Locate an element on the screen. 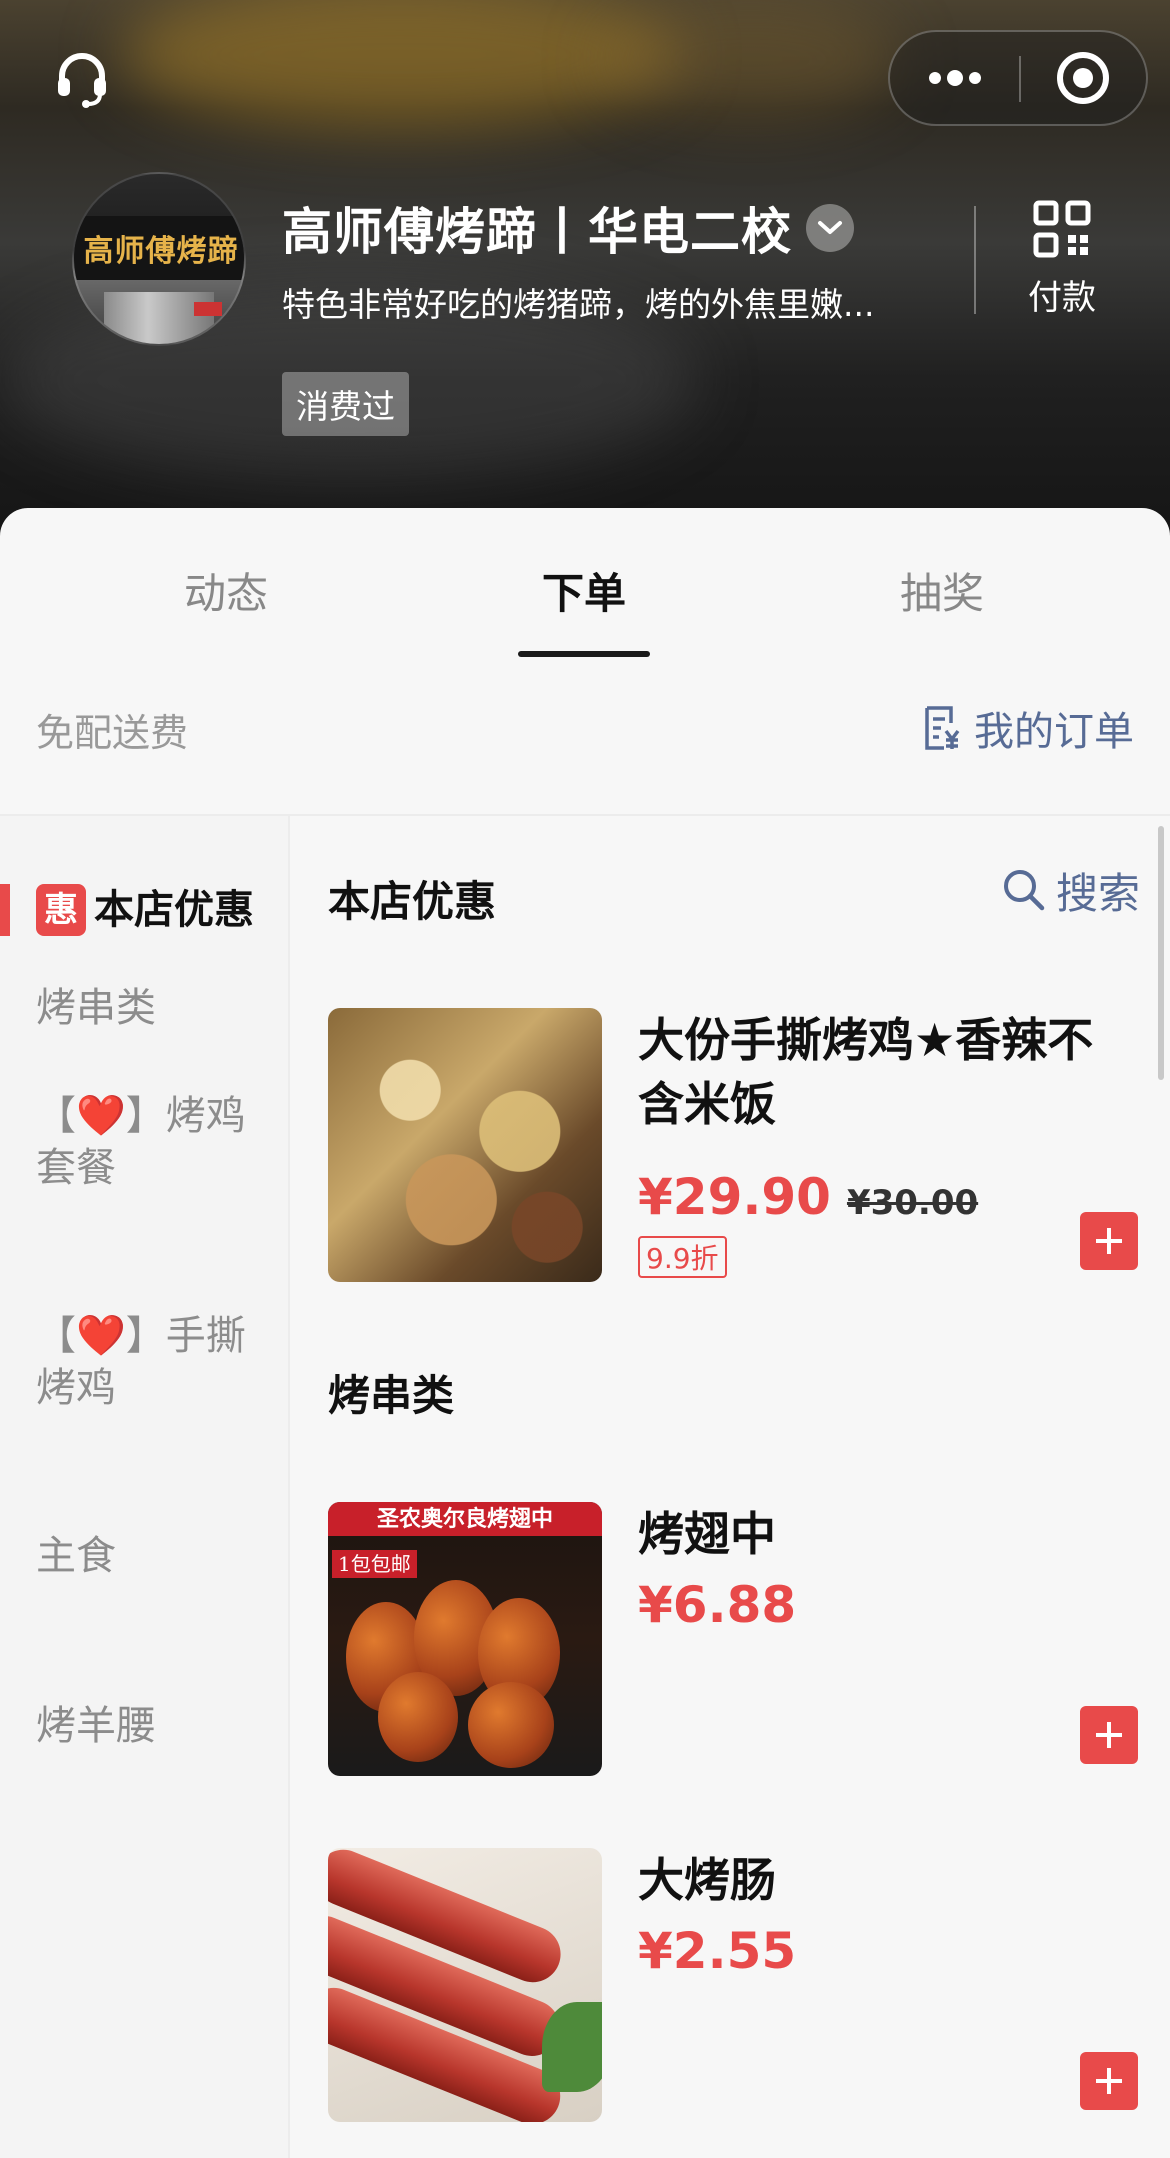 The height and width of the screenshot is (2158, 1170). tab-lottery: 抽奖 is located at coordinates (942, 590).